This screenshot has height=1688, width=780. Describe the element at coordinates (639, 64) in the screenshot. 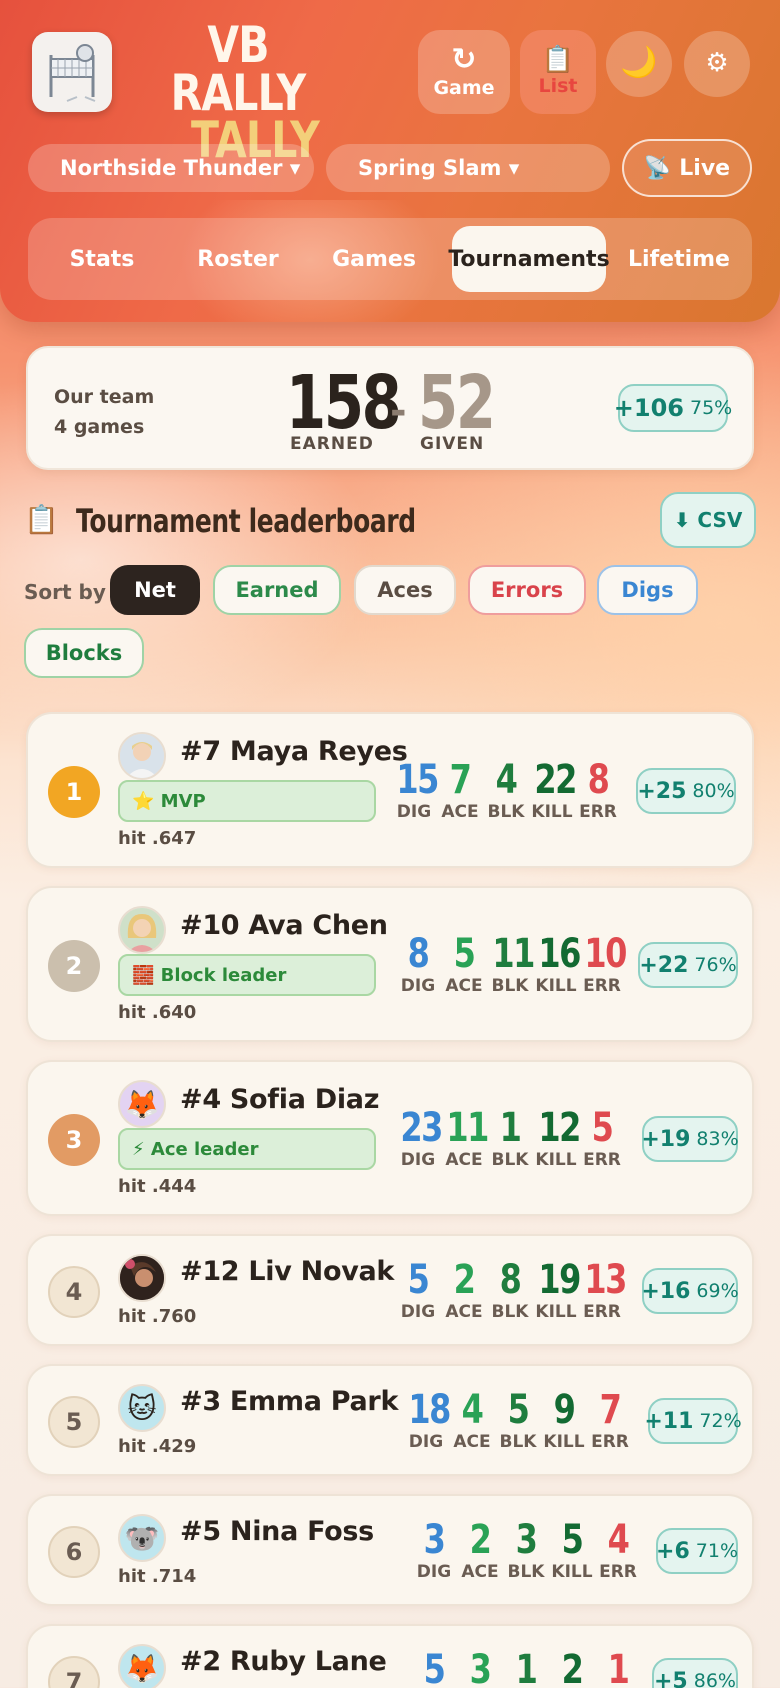

I see `dark-mode-button: 🌙` at that location.